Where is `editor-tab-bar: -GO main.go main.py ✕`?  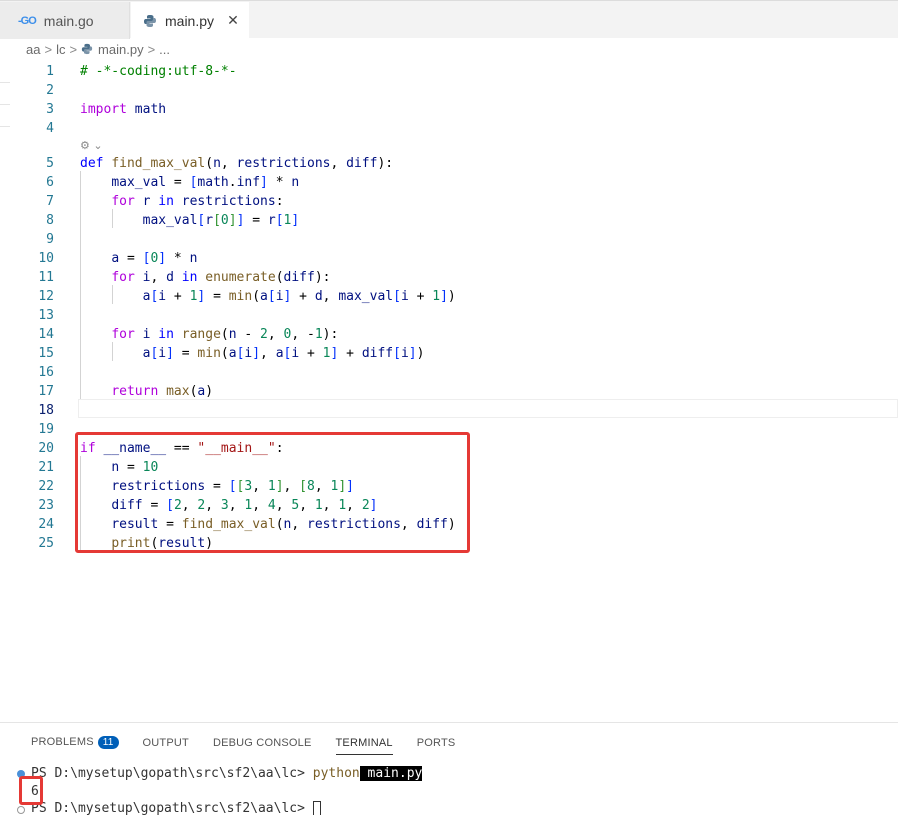 editor-tab-bar: -GO main.go main.py ✕ is located at coordinates (449, 19).